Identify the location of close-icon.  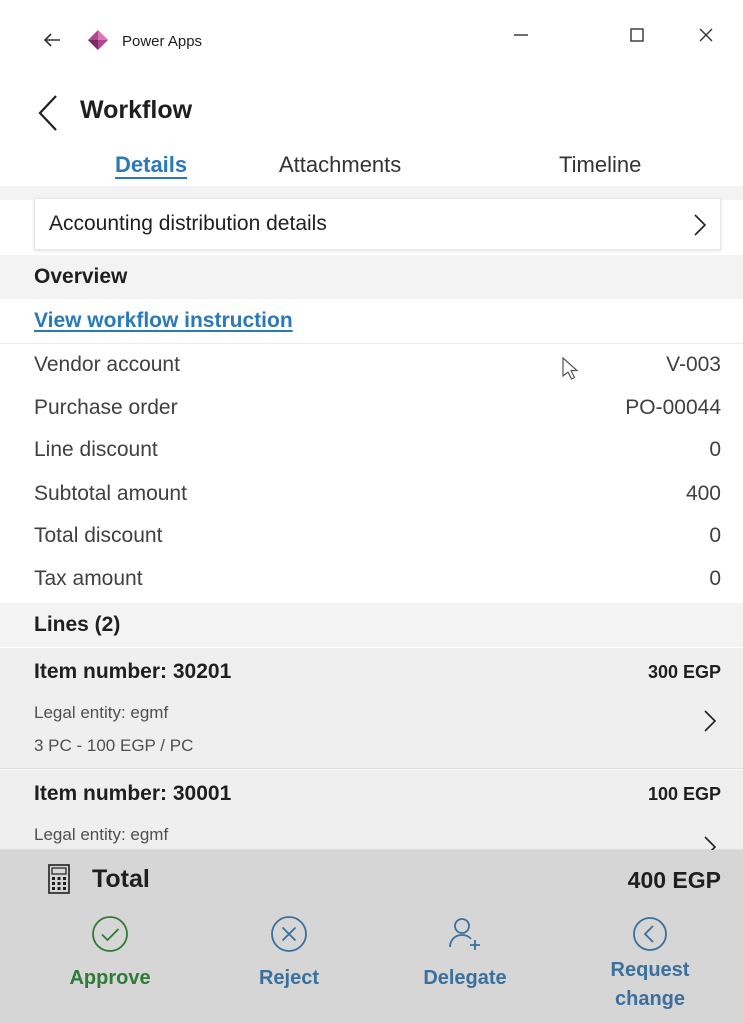
(706, 35).